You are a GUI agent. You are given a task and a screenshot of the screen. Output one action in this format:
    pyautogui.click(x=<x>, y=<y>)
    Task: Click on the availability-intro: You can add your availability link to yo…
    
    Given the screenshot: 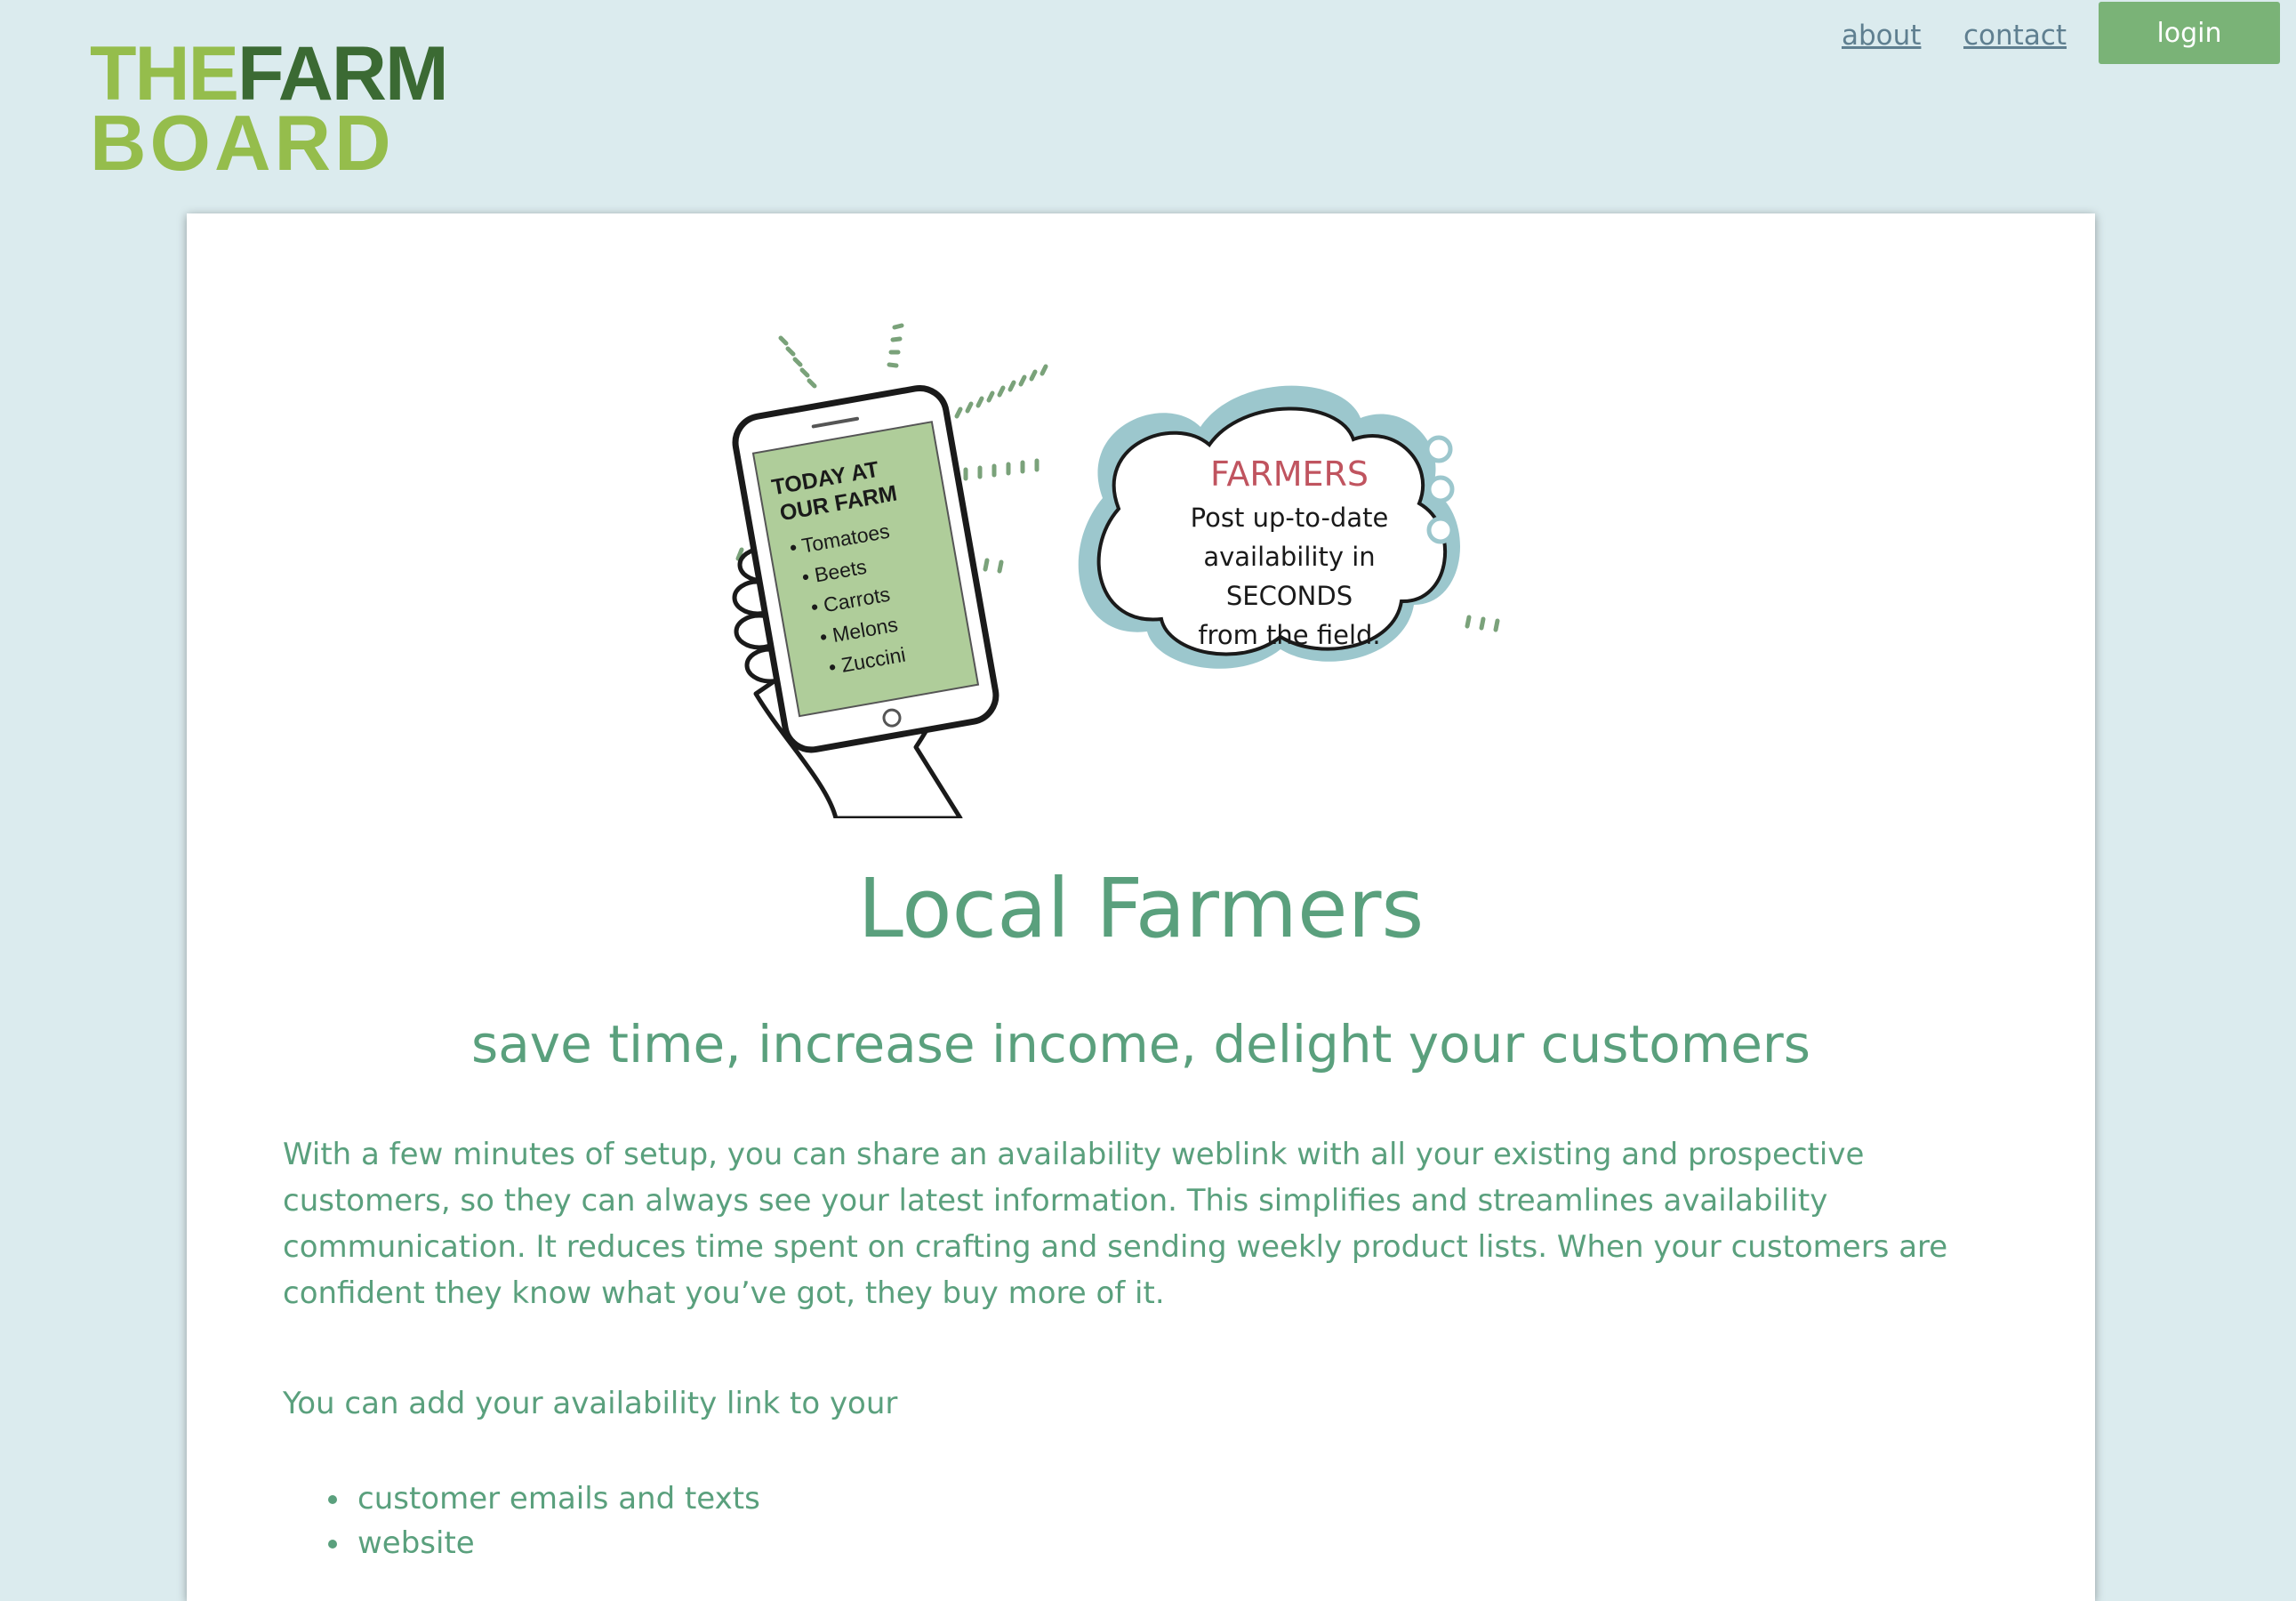 What is the action you would take?
    pyautogui.click(x=590, y=1403)
    